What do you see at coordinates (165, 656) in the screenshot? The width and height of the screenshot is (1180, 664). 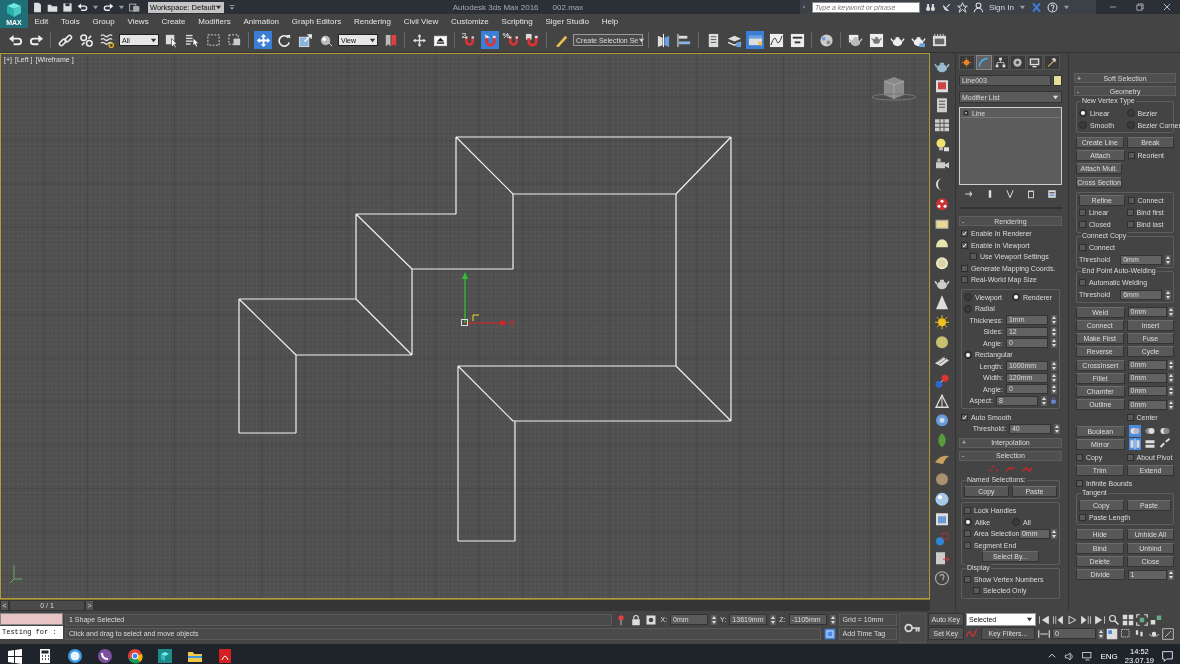 I see `app-tile-icon` at bounding box center [165, 656].